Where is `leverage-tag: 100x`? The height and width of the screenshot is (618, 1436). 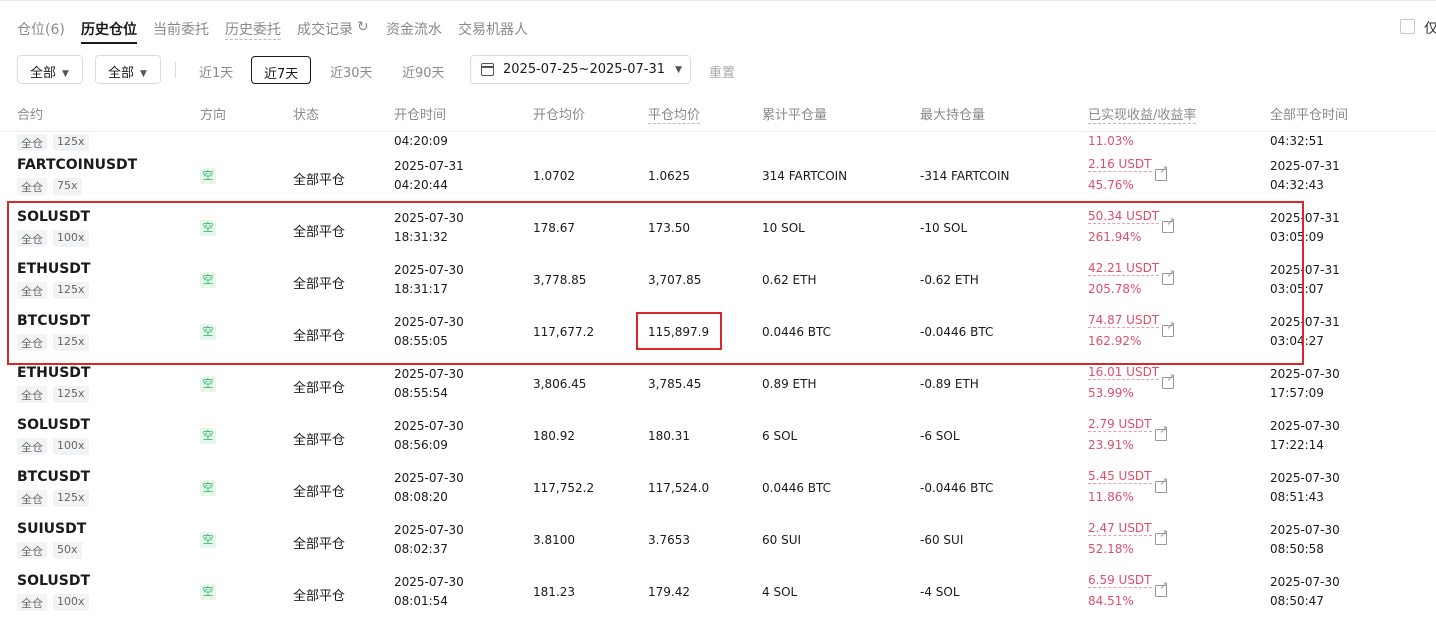
leverage-tag: 100x is located at coordinates (71, 238).